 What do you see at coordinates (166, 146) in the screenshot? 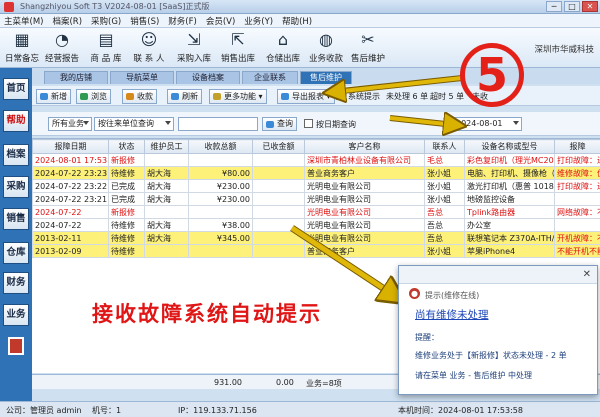
I see `col-staff: 维护员工` at bounding box center [166, 146].